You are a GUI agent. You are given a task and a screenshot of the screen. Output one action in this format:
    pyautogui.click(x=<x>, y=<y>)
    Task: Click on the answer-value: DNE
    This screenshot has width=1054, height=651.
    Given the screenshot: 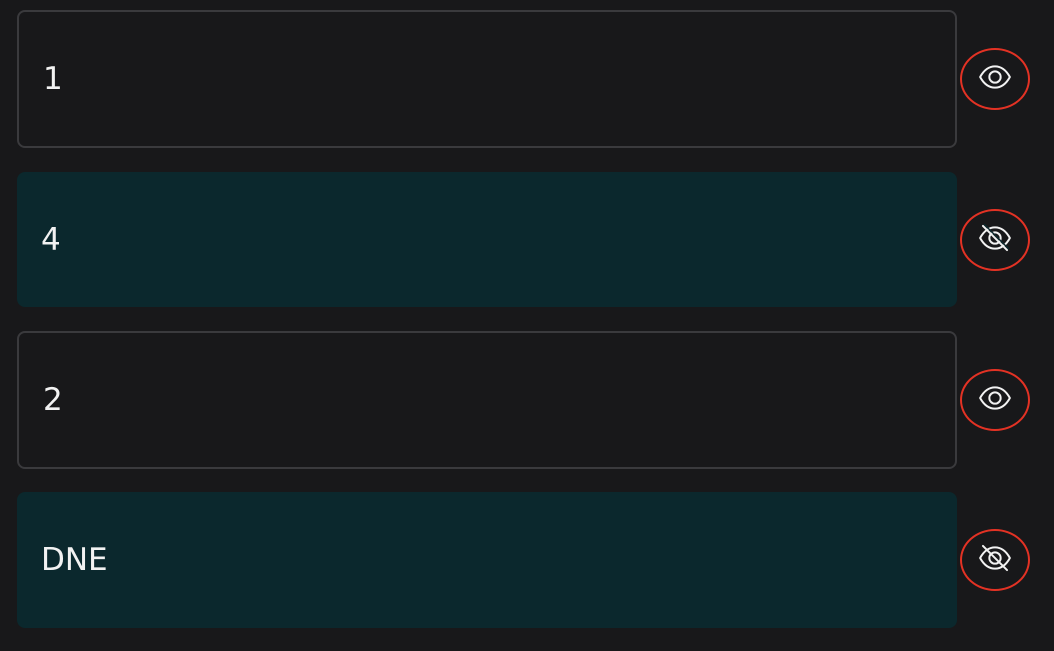 What is the action you would take?
    pyautogui.click(x=74, y=560)
    